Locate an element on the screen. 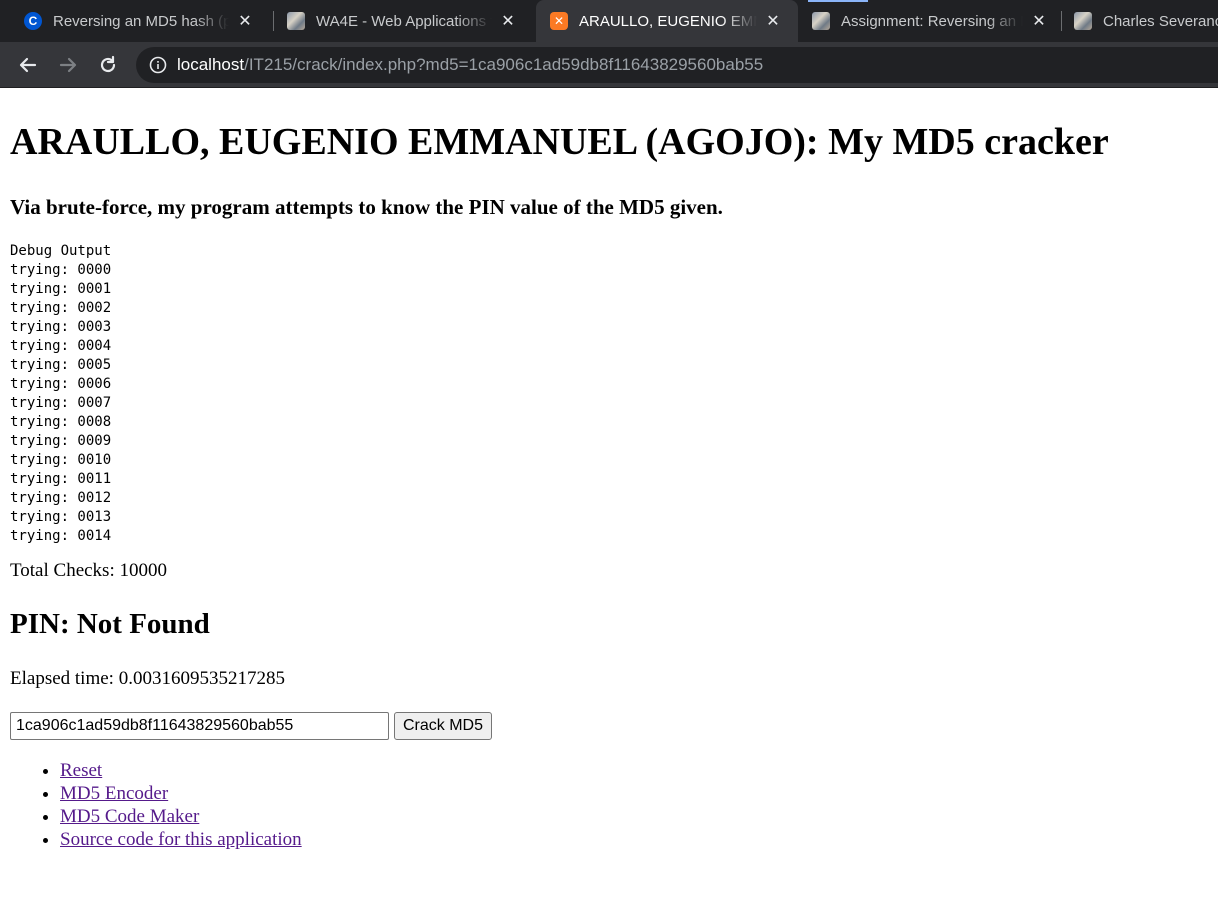 The height and width of the screenshot is (918, 1218). crack-form: Crack MD5 is located at coordinates (609, 726).